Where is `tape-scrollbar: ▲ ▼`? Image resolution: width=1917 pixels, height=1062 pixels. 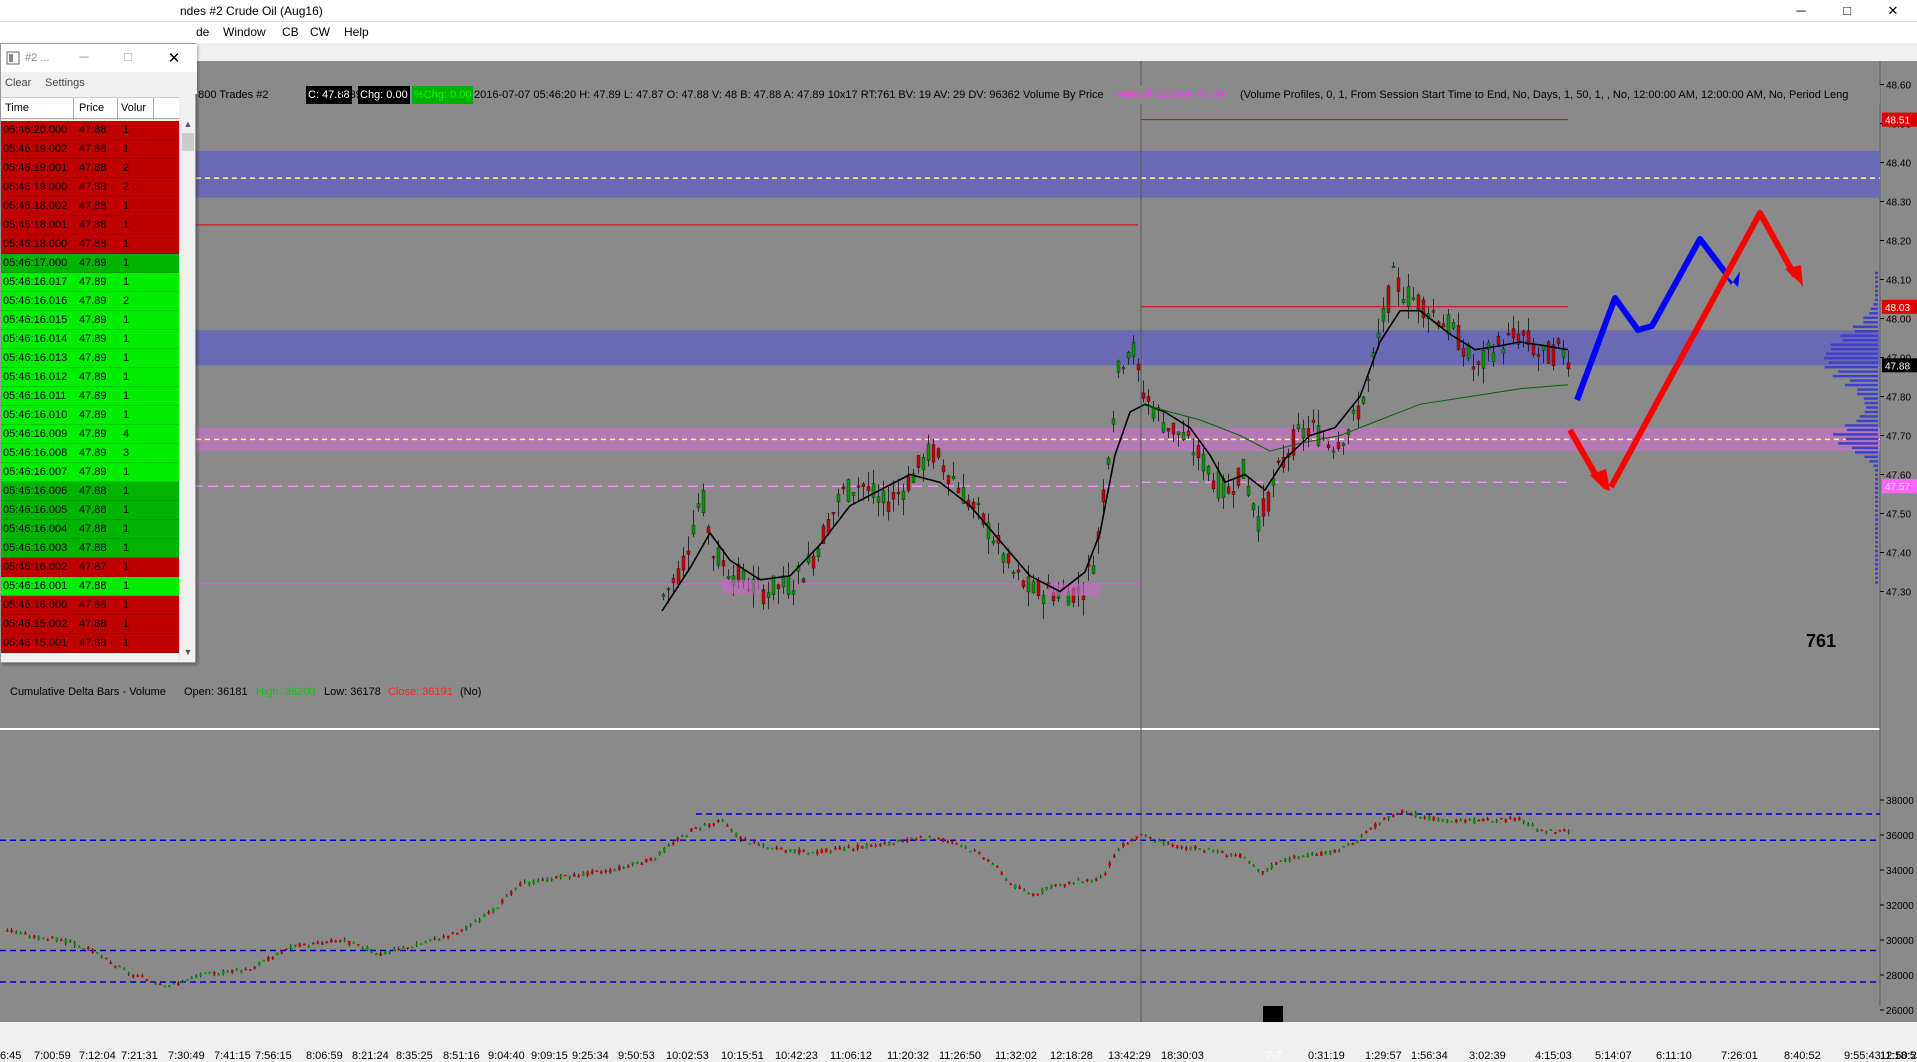 tape-scrollbar: ▲ ▼ is located at coordinates (187, 388).